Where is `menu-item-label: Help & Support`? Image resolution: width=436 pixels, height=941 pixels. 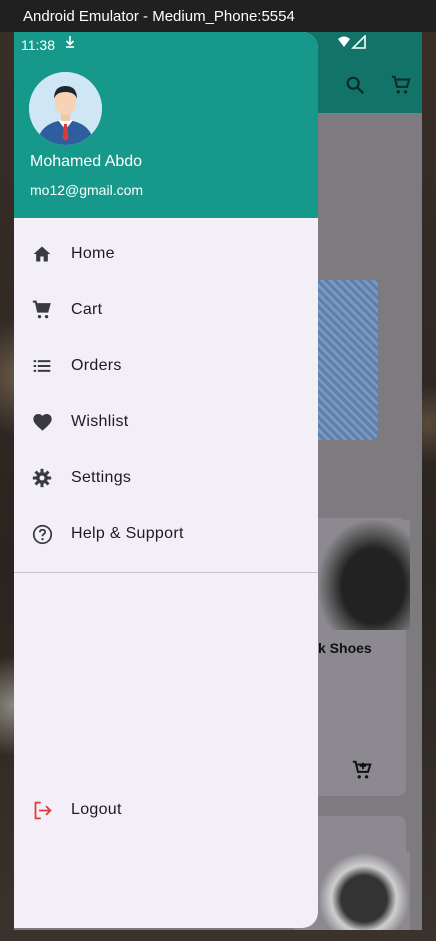 menu-item-label: Help & Support is located at coordinates (127, 533).